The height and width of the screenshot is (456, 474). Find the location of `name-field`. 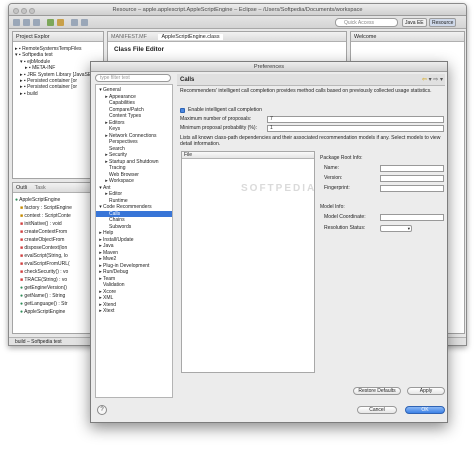

name-field is located at coordinates (412, 168).